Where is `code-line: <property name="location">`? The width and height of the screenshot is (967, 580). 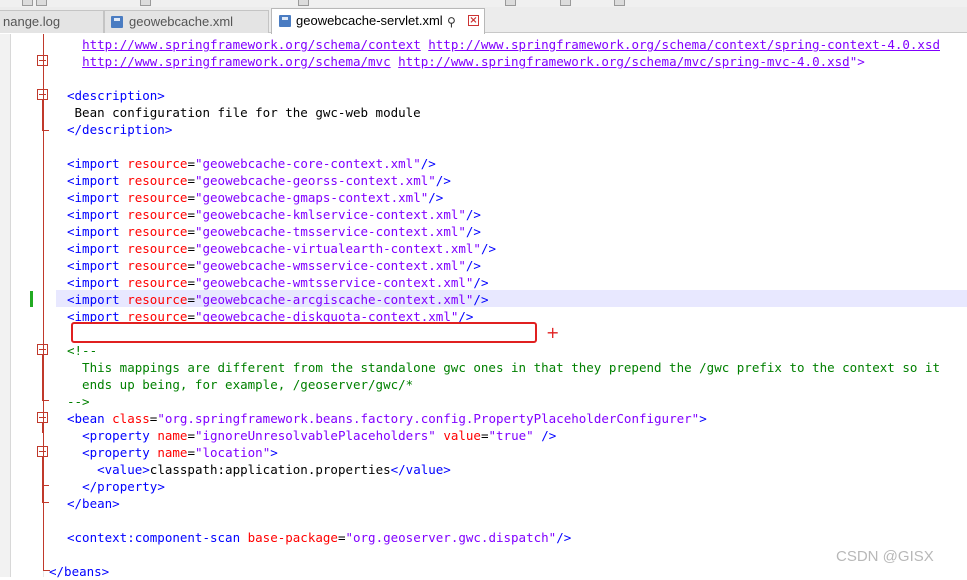 code-line: <property name="location"> is located at coordinates (172, 452).